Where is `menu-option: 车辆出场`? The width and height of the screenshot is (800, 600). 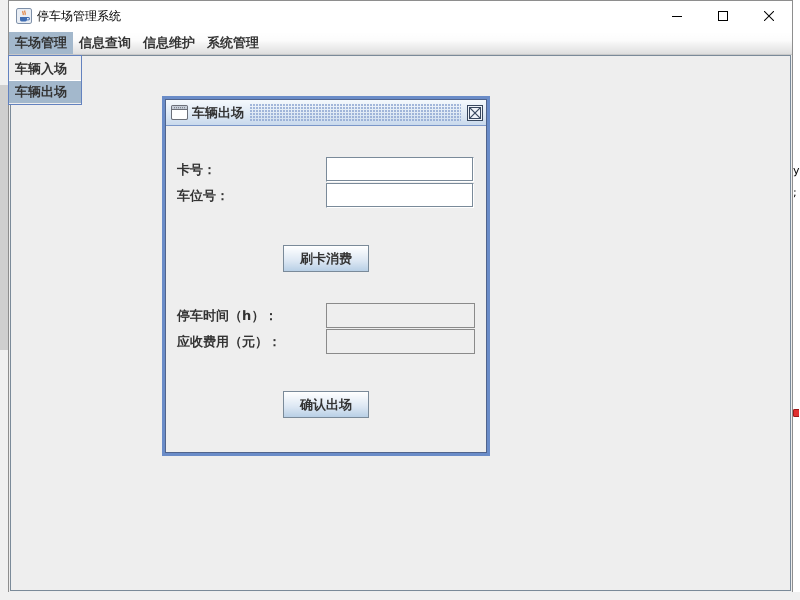
menu-option: 车辆出场 is located at coordinates (45, 91).